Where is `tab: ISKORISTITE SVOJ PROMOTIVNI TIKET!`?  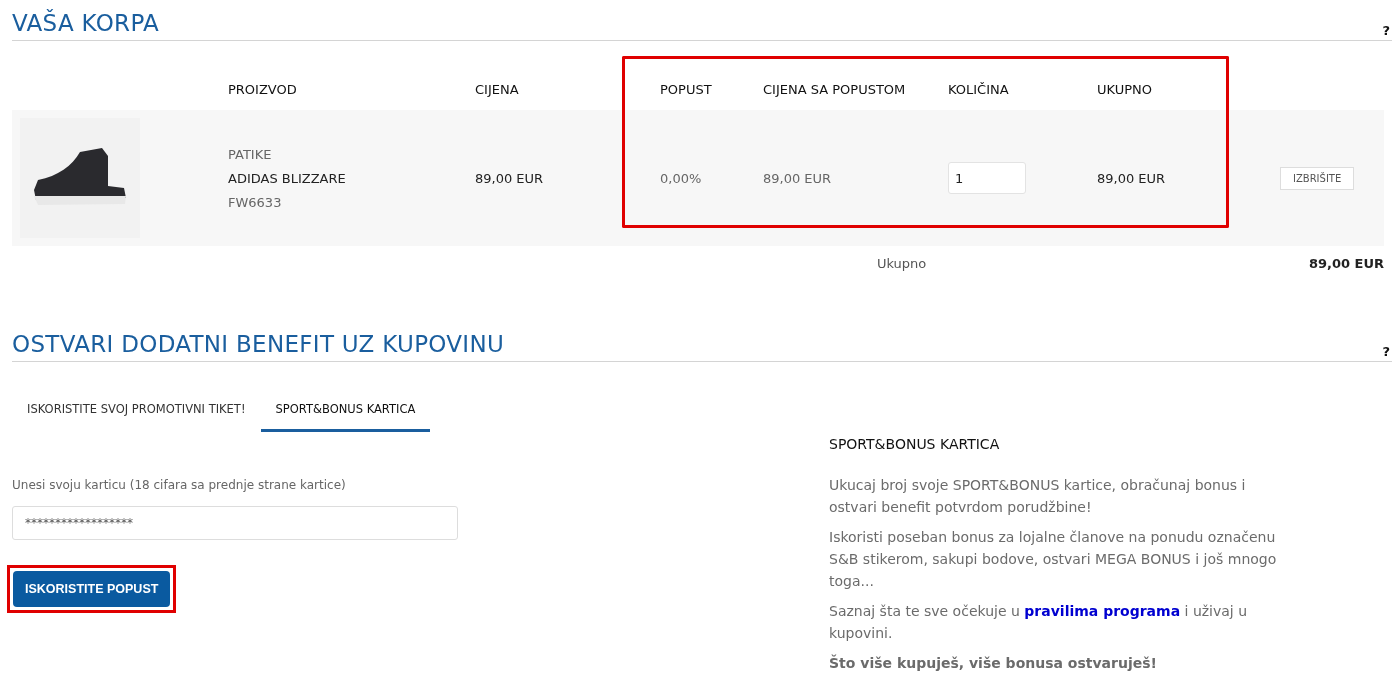
tab: ISKORISTITE SVOJ PROMOTIVNI TIKET! is located at coordinates (136, 414).